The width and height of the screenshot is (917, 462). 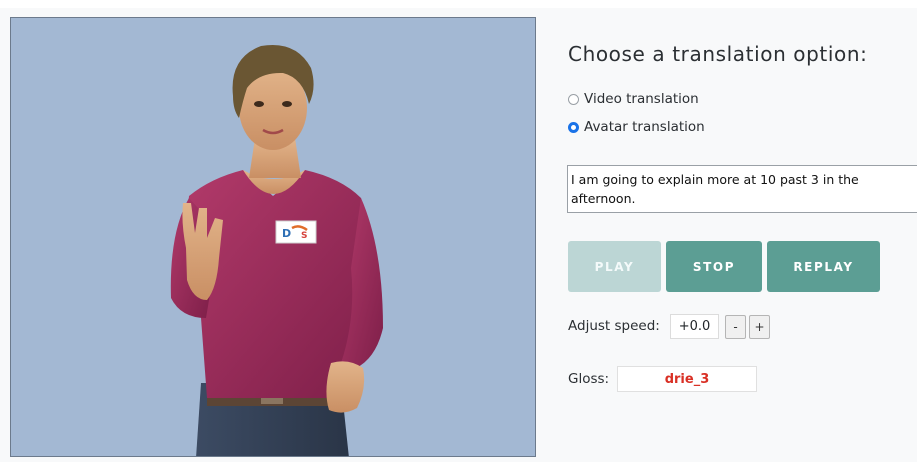 I want to click on gloss-label: Gloss:, so click(x=589, y=379).